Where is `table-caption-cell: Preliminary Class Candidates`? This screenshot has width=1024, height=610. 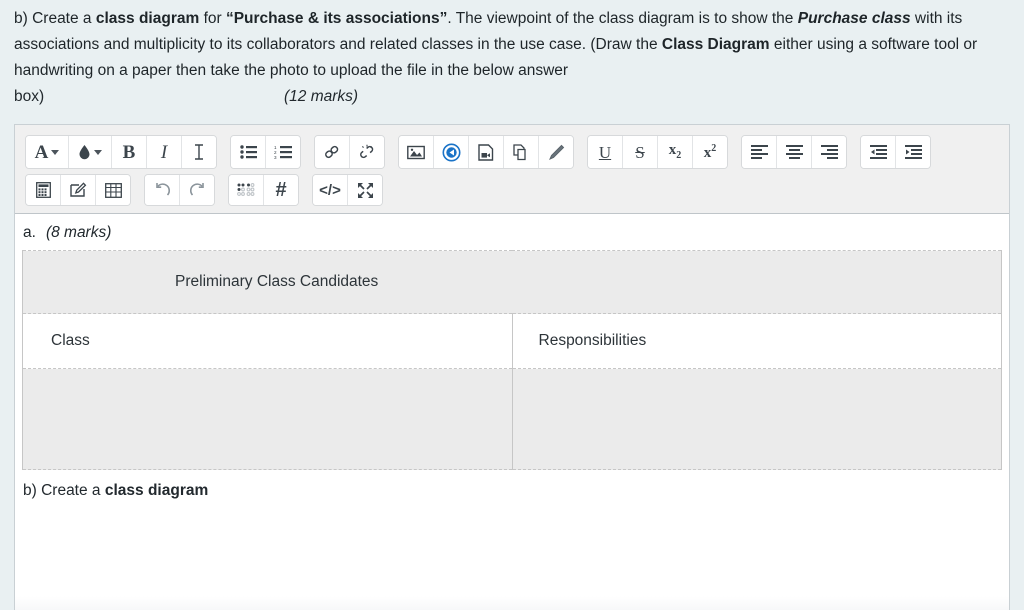
table-caption-cell: Preliminary Class Candidates is located at coordinates (512, 282).